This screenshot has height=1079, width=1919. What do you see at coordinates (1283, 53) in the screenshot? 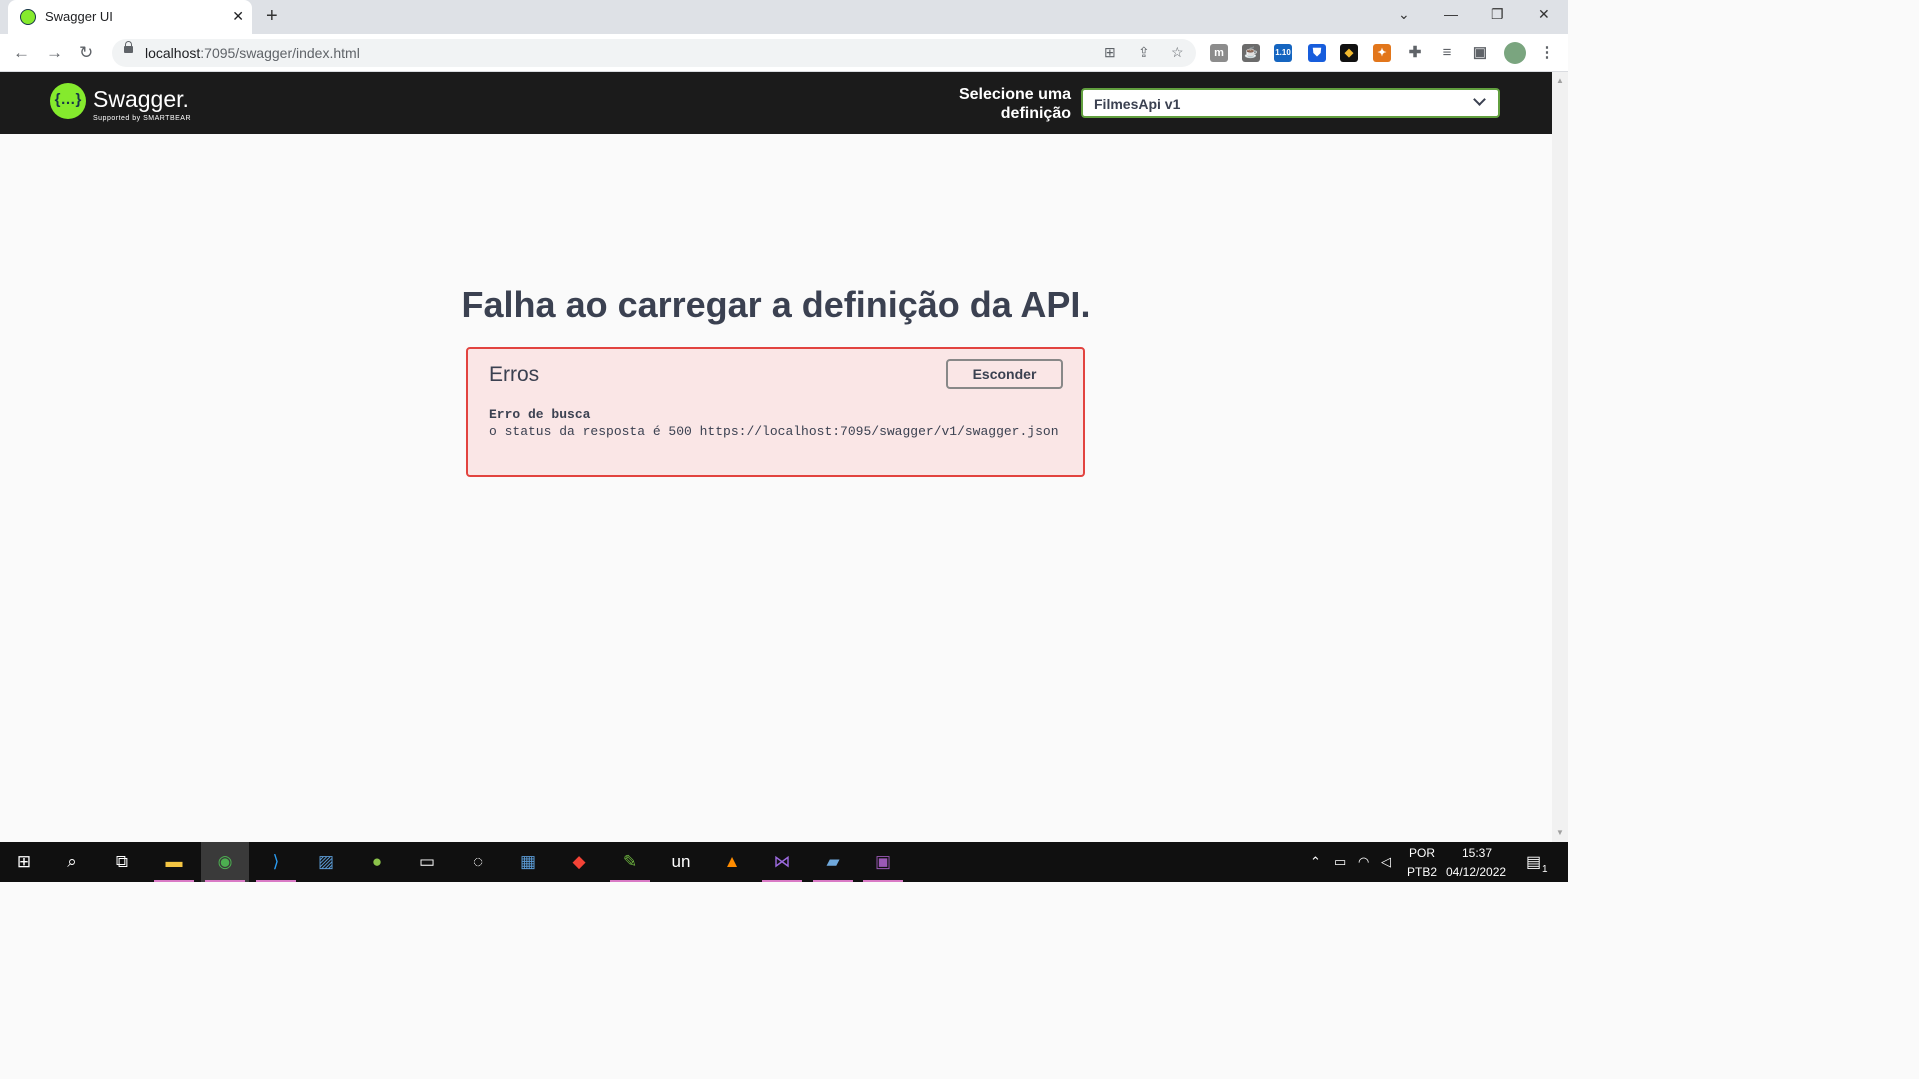
I see `extension-badge-icon: 1.10` at bounding box center [1283, 53].